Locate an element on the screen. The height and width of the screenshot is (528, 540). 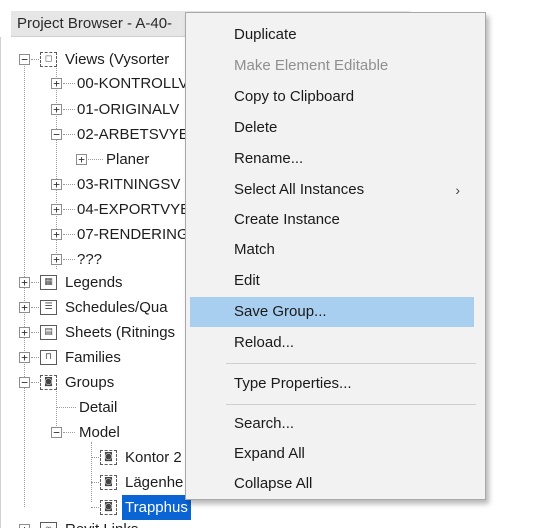
menu-item-label: Make Element Editable is located at coordinates (311, 65).